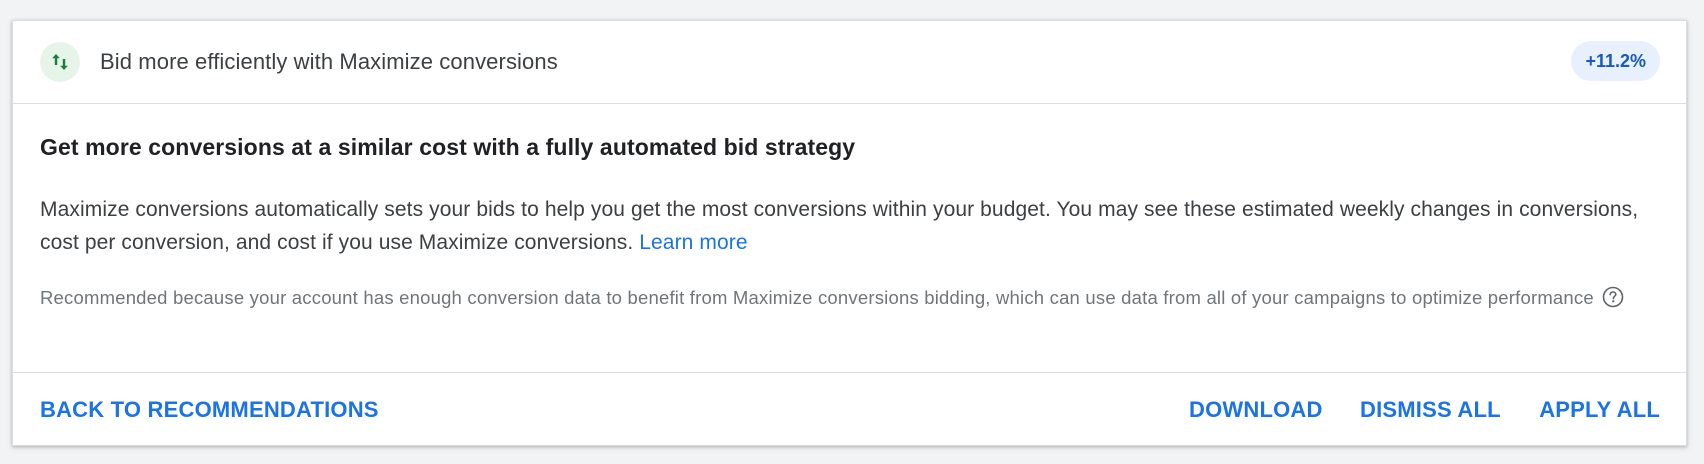 This screenshot has width=1704, height=464. What do you see at coordinates (209, 410) in the screenshot?
I see `back-to-recommendations-button: BACK TO RECOMMENDATIONS` at bounding box center [209, 410].